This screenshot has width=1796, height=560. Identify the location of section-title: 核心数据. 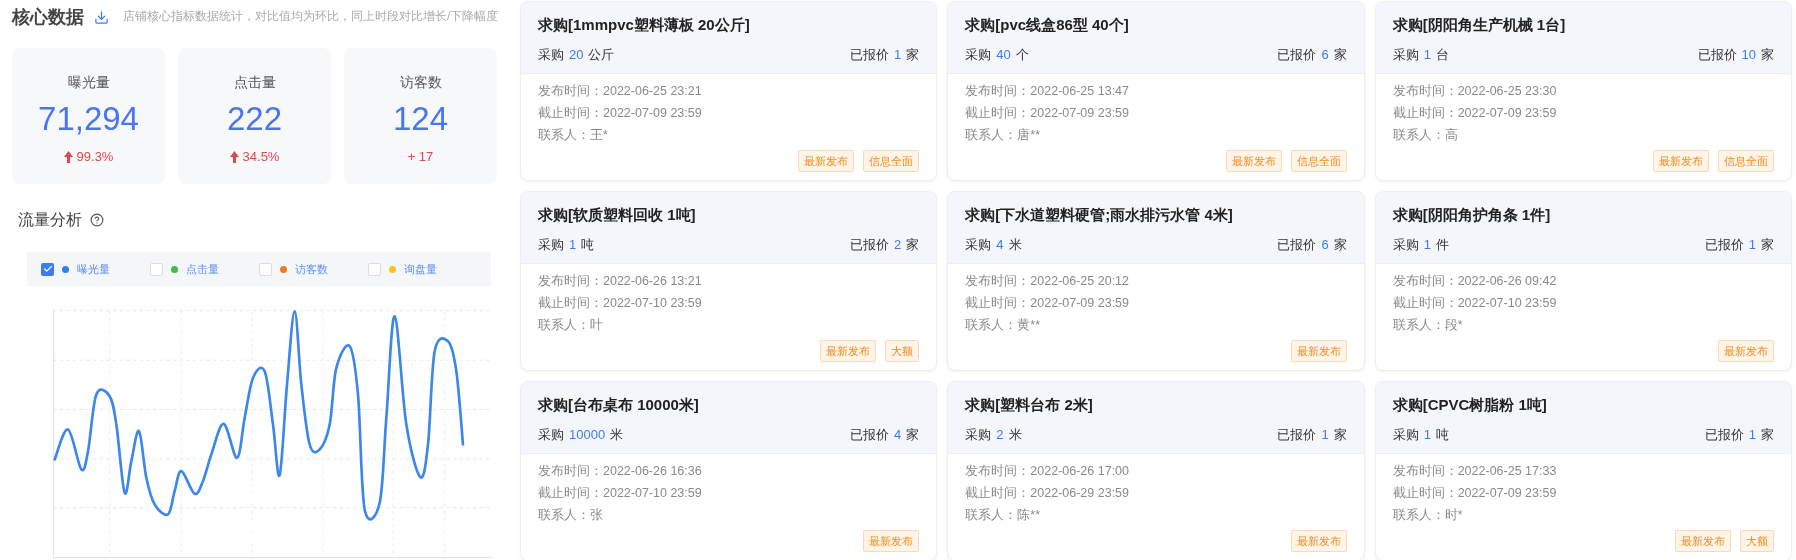
(48, 17).